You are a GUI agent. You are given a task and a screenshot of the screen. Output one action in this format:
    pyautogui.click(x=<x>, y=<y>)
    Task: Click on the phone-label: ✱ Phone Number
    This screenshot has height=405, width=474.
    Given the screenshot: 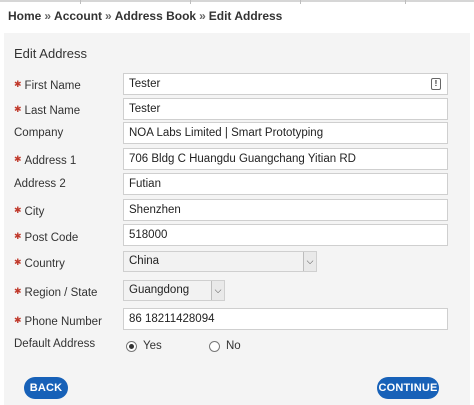 What is the action you would take?
    pyautogui.click(x=58, y=321)
    